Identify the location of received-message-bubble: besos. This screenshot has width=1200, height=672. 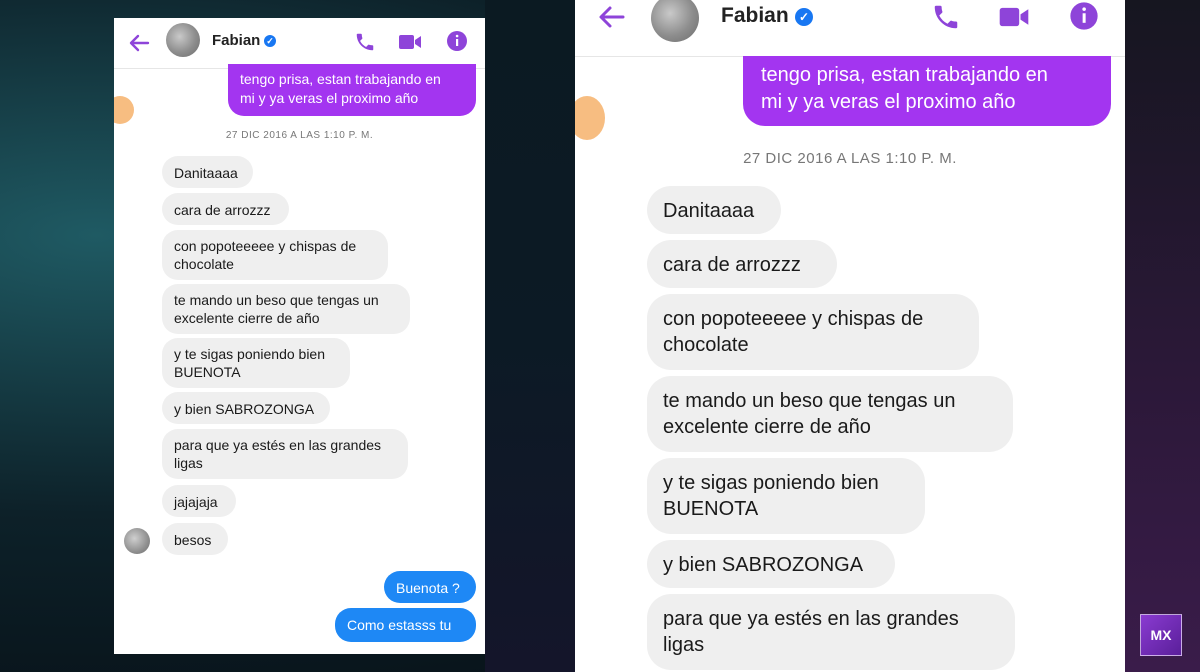
(195, 539).